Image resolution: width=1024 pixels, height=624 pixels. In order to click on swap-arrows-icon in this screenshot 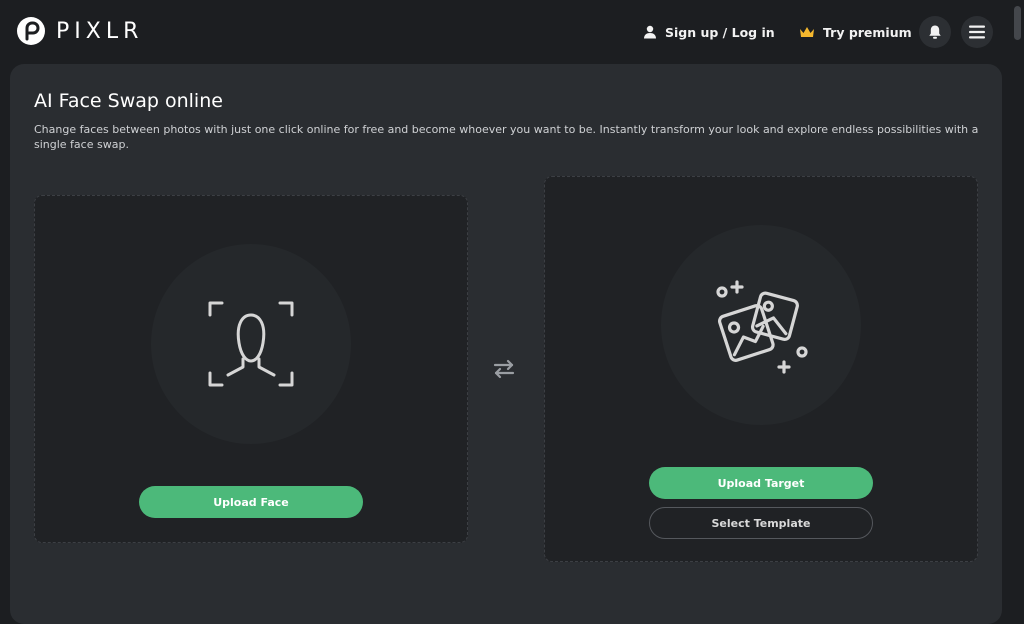, I will do `click(504, 369)`.